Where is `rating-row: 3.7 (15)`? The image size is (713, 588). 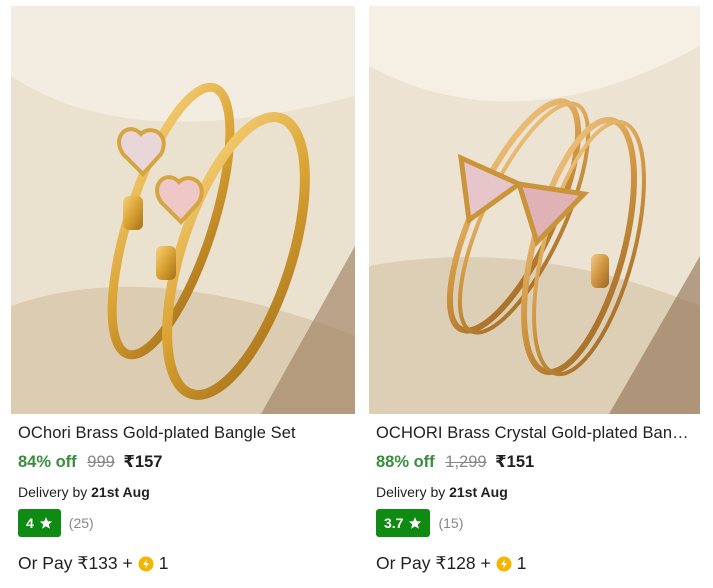
rating-row: 3.7 (15) is located at coordinates (419, 523).